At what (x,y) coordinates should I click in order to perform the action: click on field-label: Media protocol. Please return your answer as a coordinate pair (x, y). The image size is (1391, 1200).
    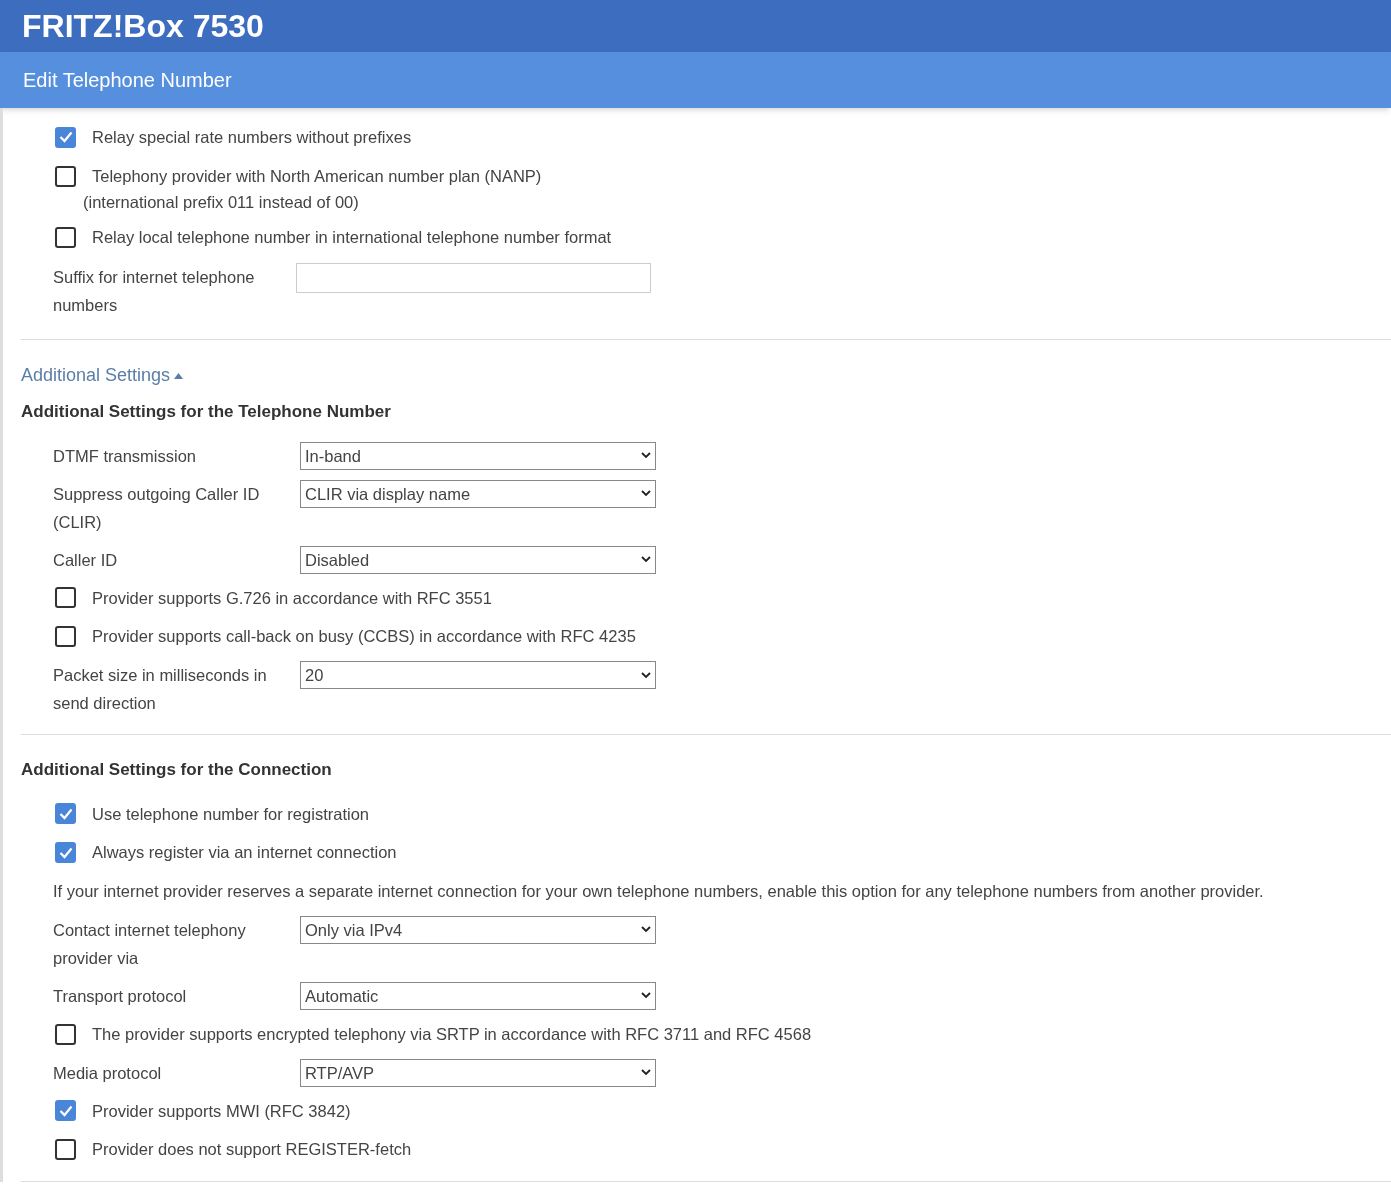
    Looking at the image, I should click on (108, 1073).